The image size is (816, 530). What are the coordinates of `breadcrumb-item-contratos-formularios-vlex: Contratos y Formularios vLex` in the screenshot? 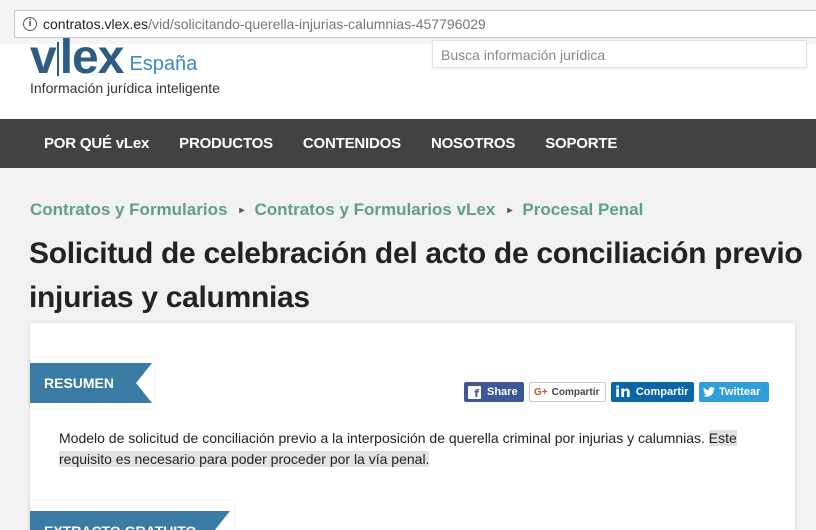 It's located at (374, 210).